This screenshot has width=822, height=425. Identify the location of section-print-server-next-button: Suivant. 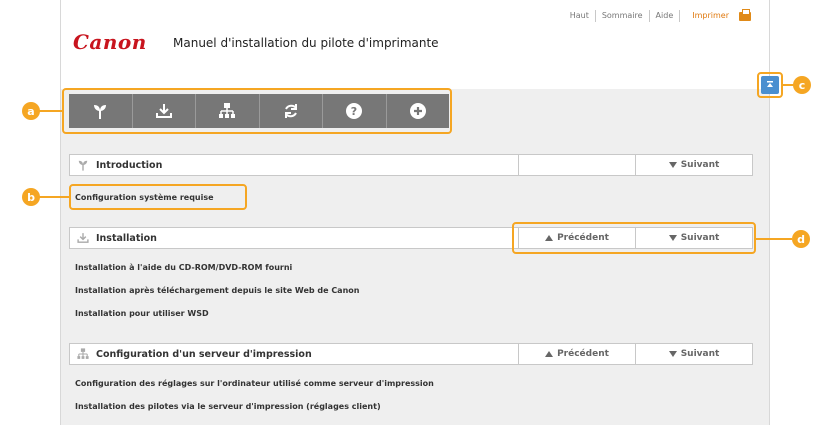
(693, 354).